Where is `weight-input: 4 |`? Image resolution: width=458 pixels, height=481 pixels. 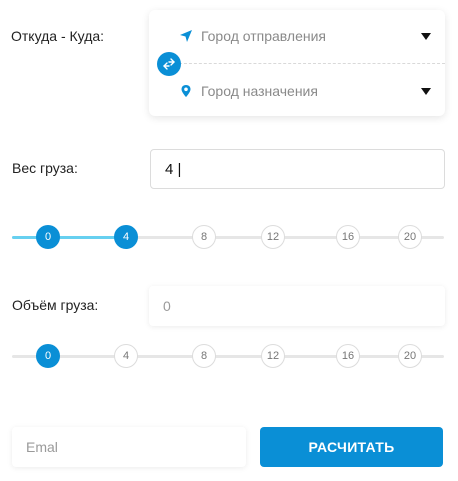 weight-input: 4 | is located at coordinates (297, 169).